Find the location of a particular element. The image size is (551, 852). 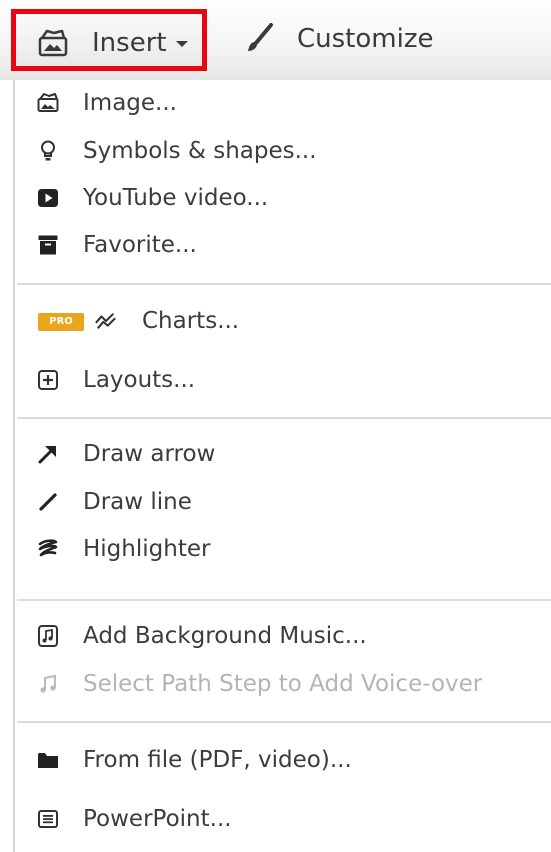

insert-dropdown-button: Insert is located at coordinates (109, 40).